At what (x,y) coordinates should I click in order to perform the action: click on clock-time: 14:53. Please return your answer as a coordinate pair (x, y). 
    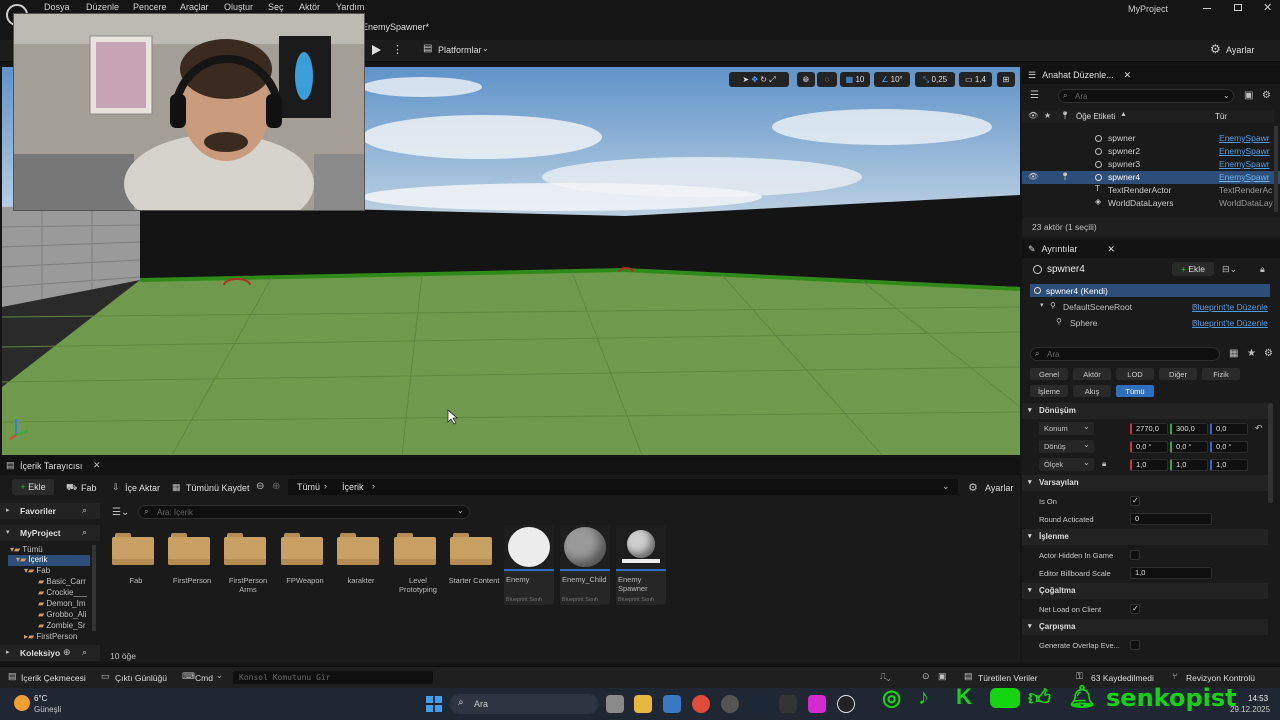
    Looking at the image, I should click on (1258, 698).